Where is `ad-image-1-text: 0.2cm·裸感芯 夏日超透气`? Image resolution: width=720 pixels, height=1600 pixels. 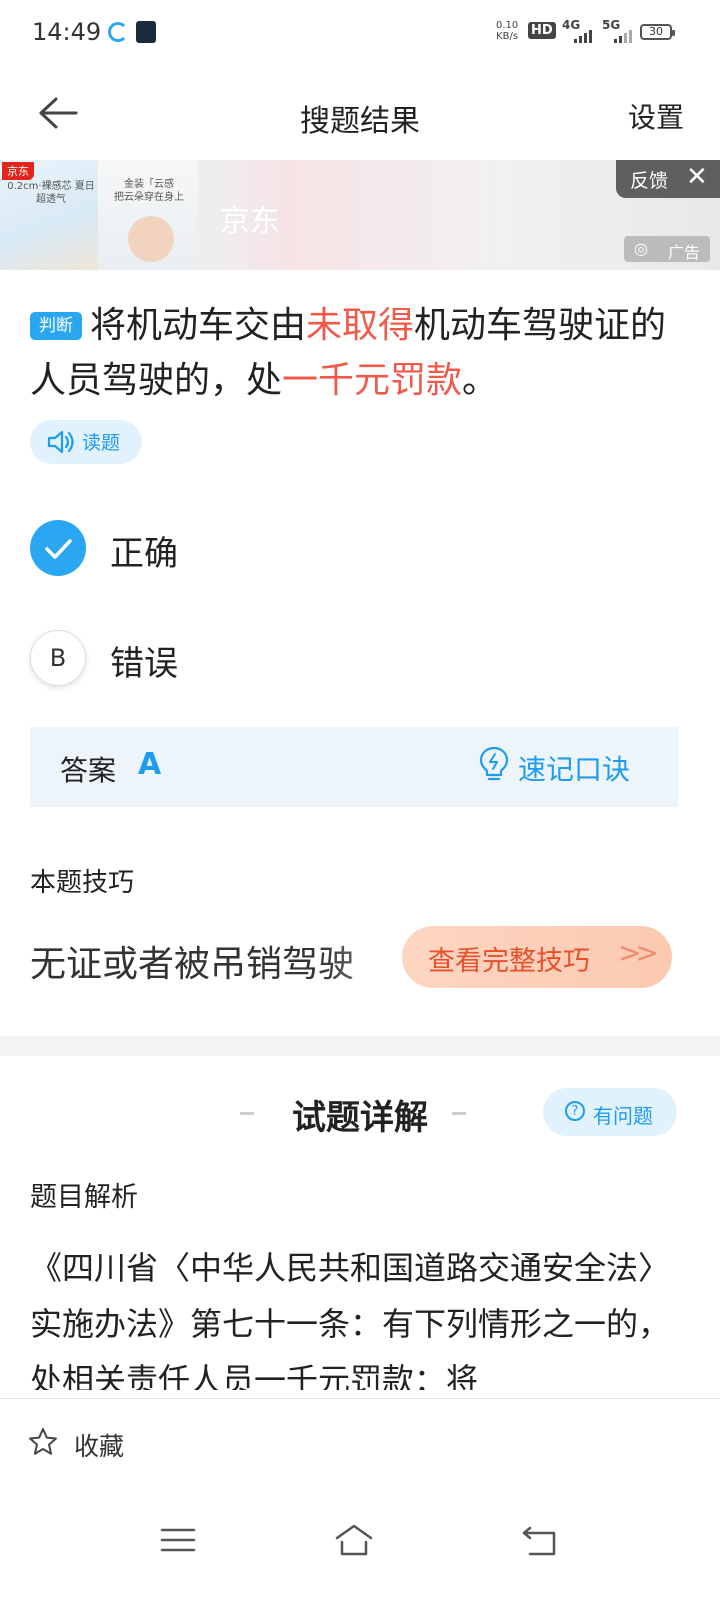 ad-image-1-text: 0.2cm·裸感芯 夏日超透气 is located at coordinates (51, 193).